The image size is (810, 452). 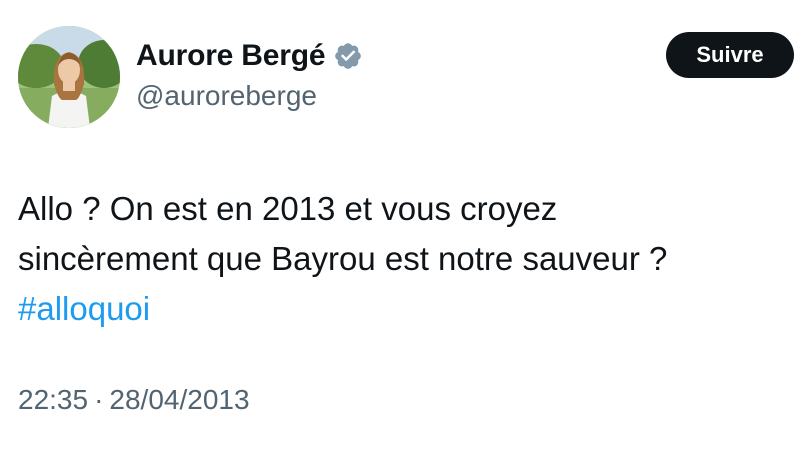 I want to click on tweet-timestamp: 22:35 · 28/04/2013, so click(x=134, y=400).